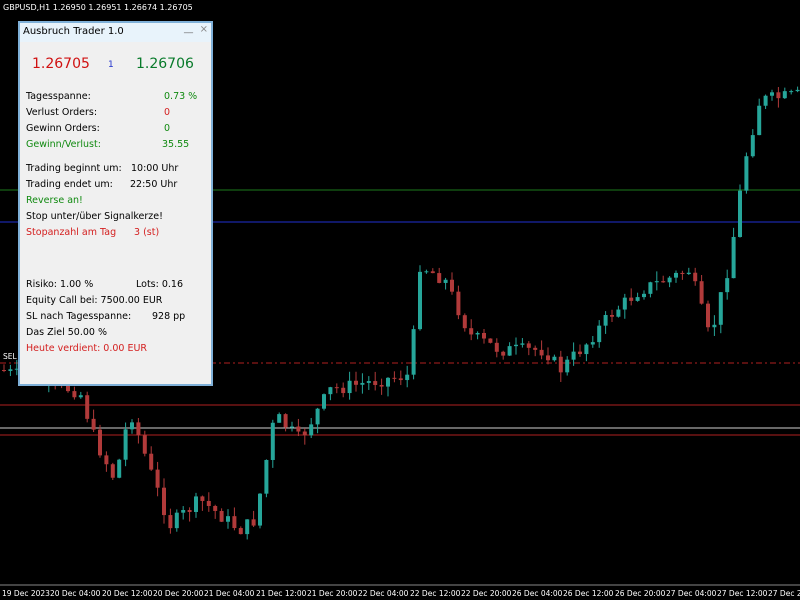 This screenshot has height=600, width=800. I want to click on x-axis-label: 21 Dec 12:00, so click(281, 593).